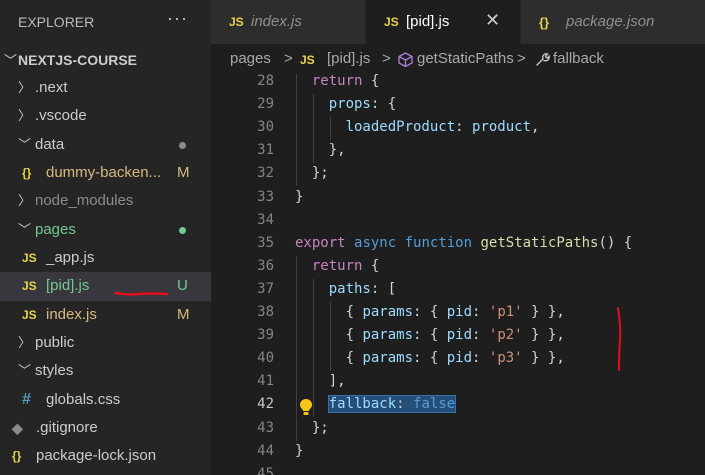 The width and height of the screenshot is (705, 475). Describe the element at coordinates (362, 104) in the screenshot. I see `code-text: props: {` at that location.